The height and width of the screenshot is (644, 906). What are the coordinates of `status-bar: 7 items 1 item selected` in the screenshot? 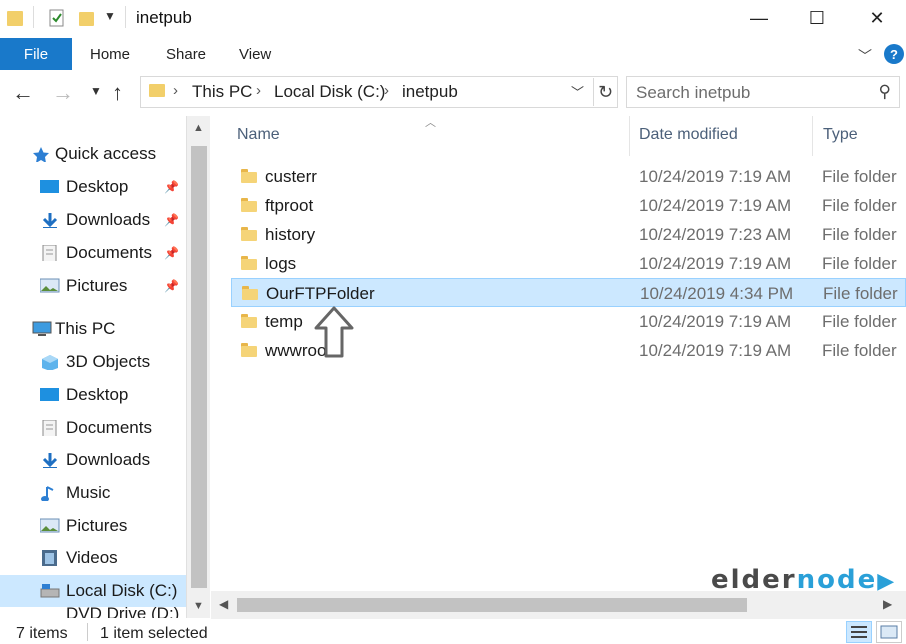 It's located at (453, 631).